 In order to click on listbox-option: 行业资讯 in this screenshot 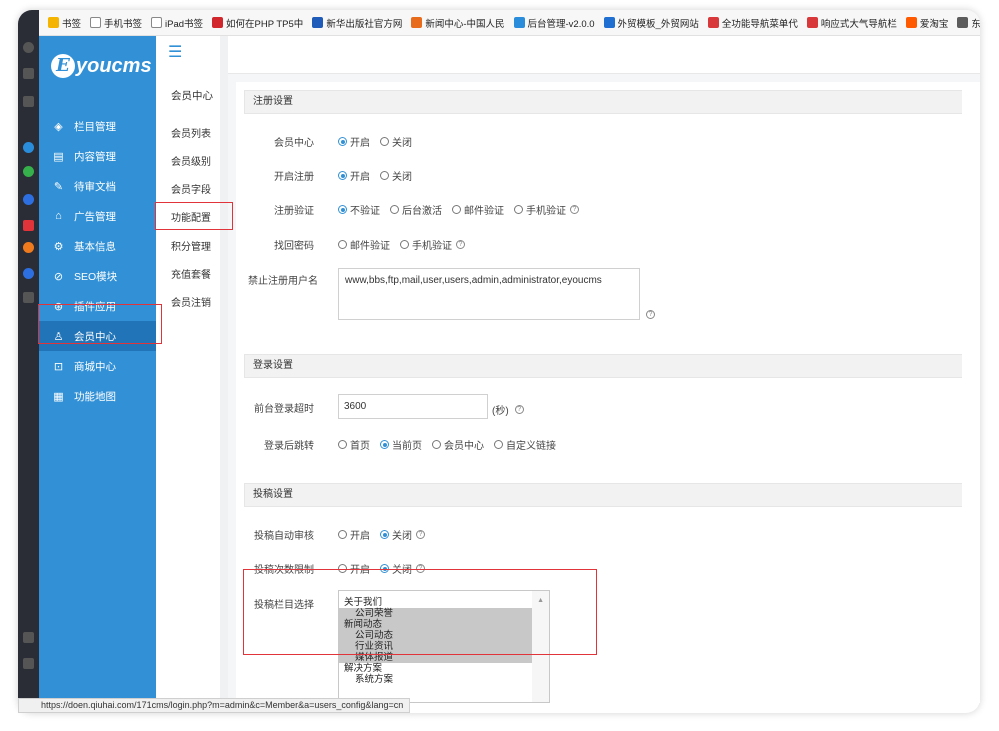, I will do `click(435, 646)`.